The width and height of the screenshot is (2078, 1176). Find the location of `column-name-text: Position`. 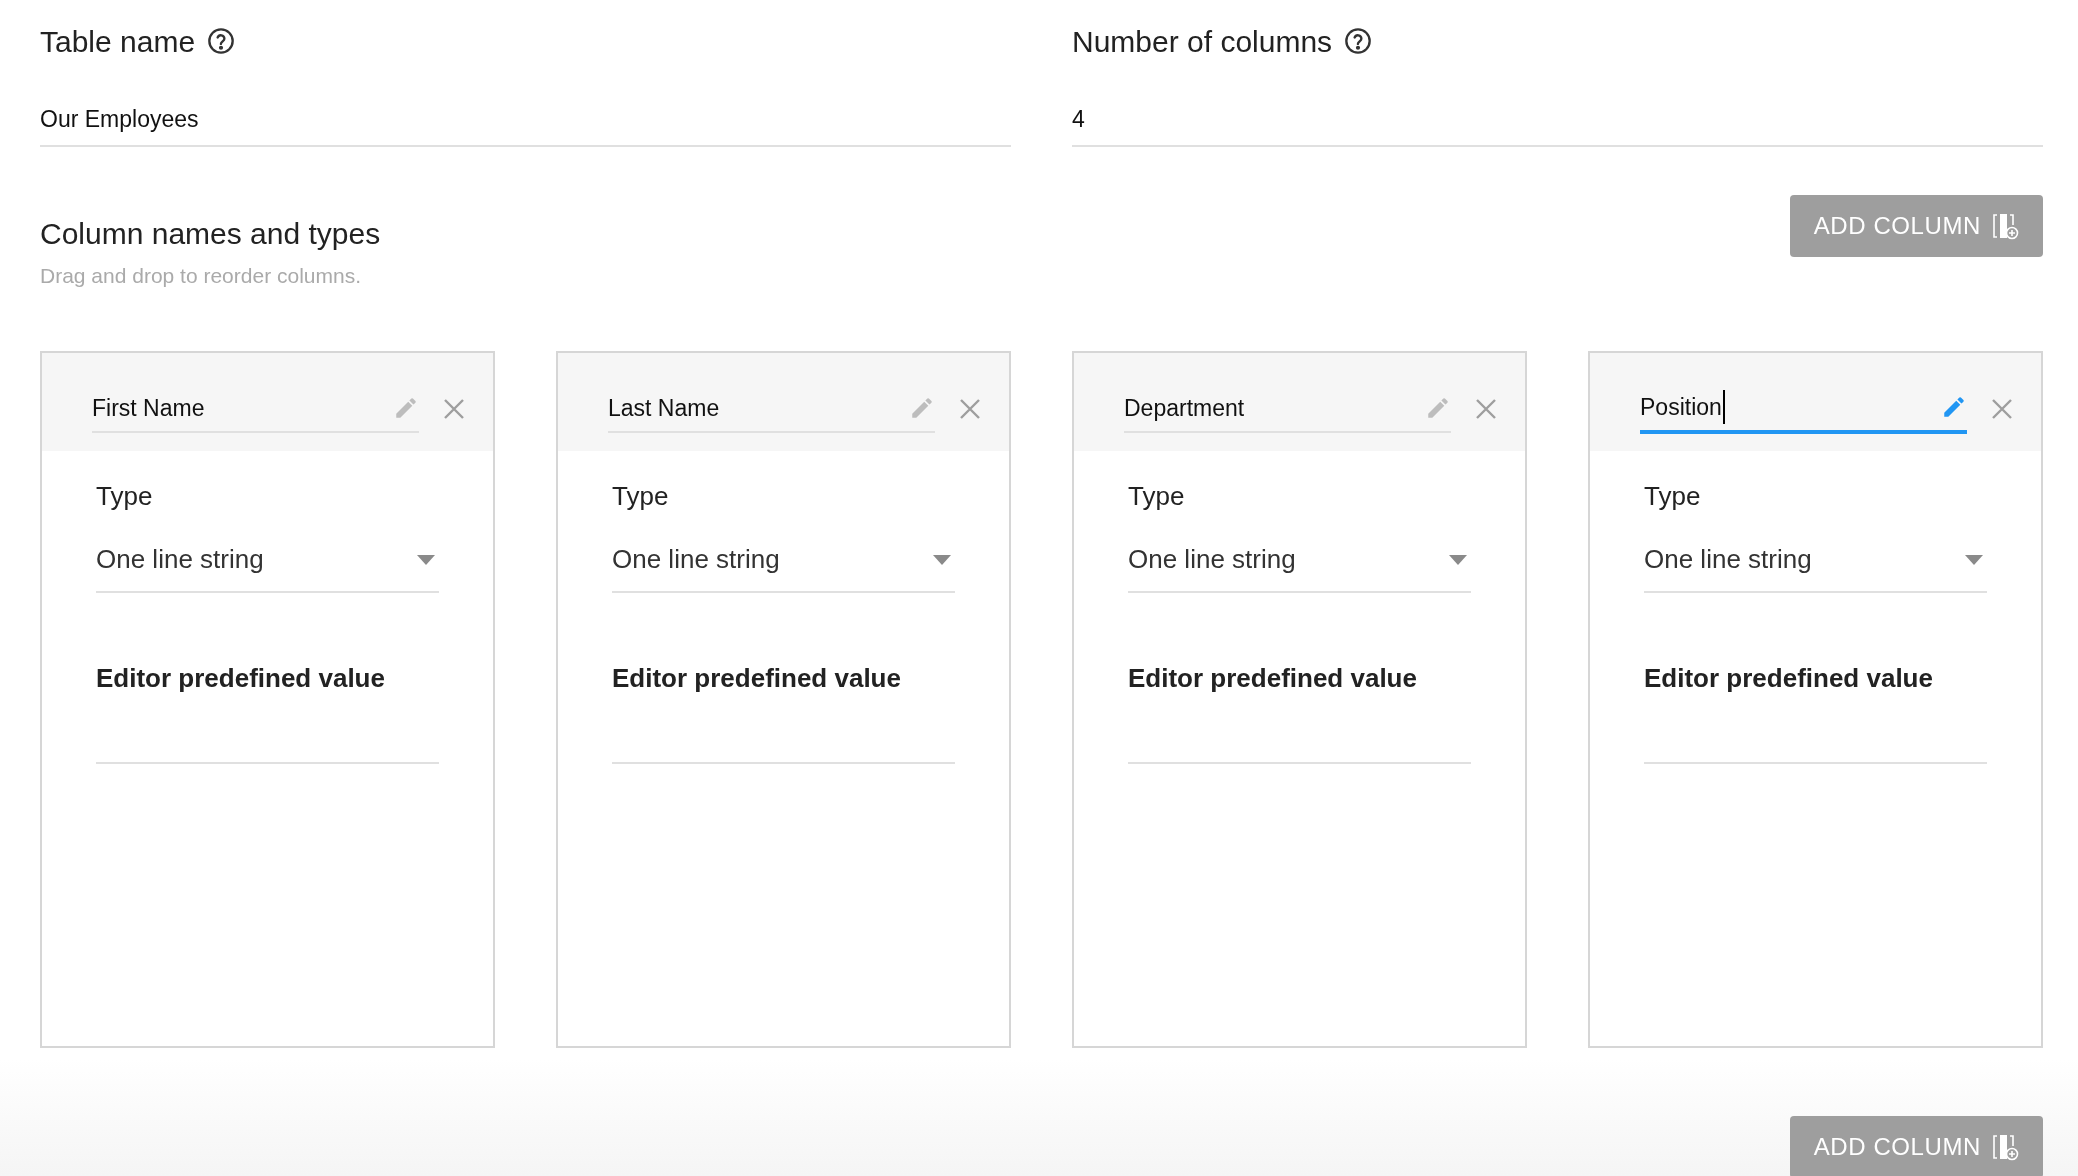

column-name-text: Position is located at coordinates (1682, 407).